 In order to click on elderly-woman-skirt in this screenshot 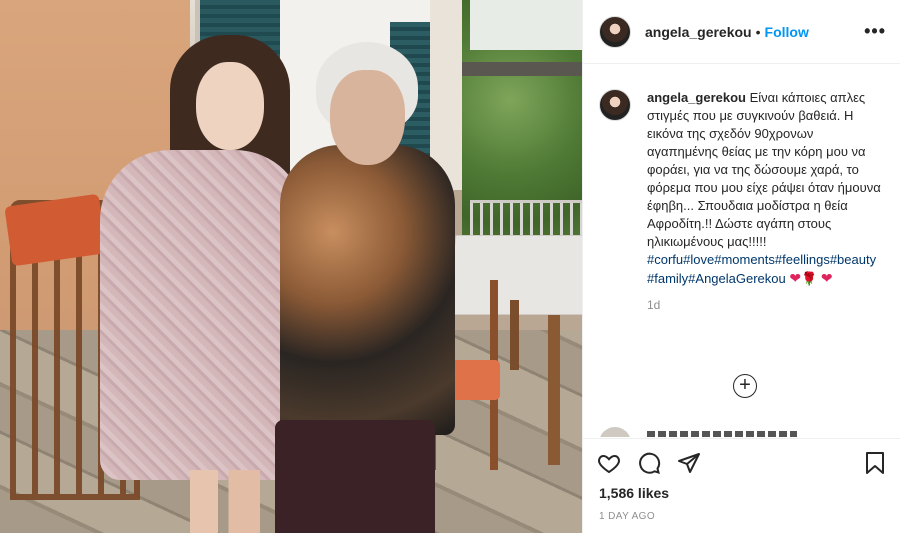, I will do `click(355, 476)`.